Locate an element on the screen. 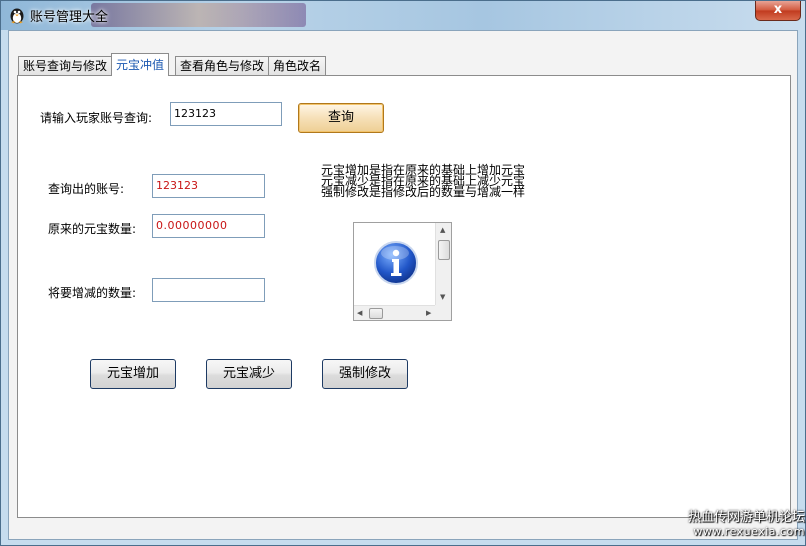 The height and width of the screenshot is (546, 806). account-label: 查询出的账号: is located at coordinates (86, 189).